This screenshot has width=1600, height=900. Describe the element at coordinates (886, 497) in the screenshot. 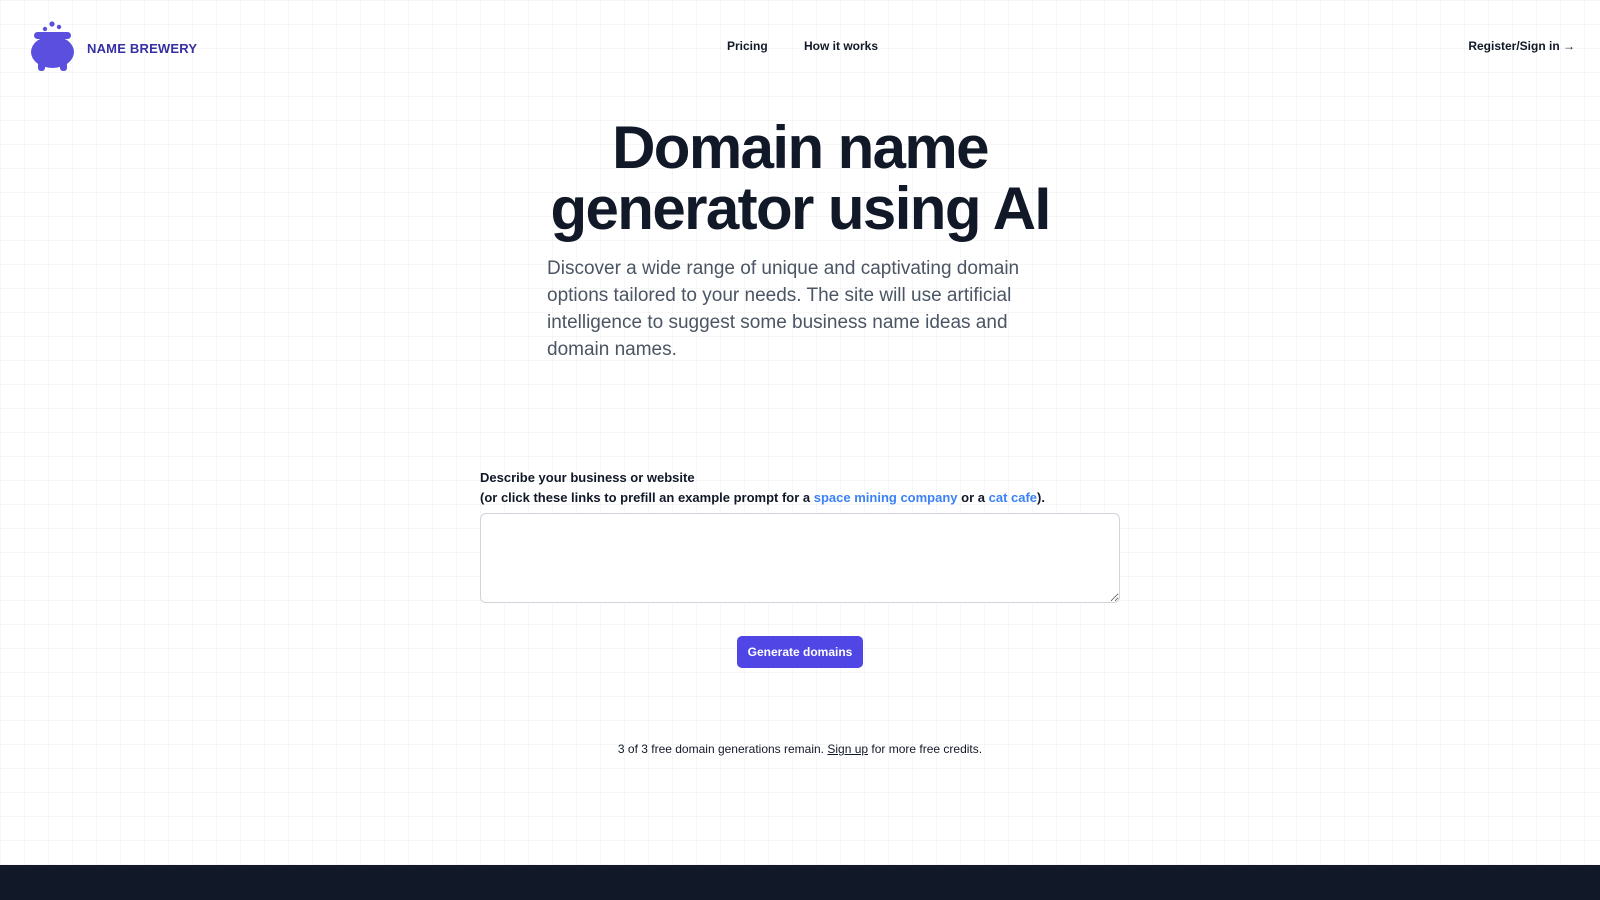

I see `example-space-mining-link: space mining company` at that location.